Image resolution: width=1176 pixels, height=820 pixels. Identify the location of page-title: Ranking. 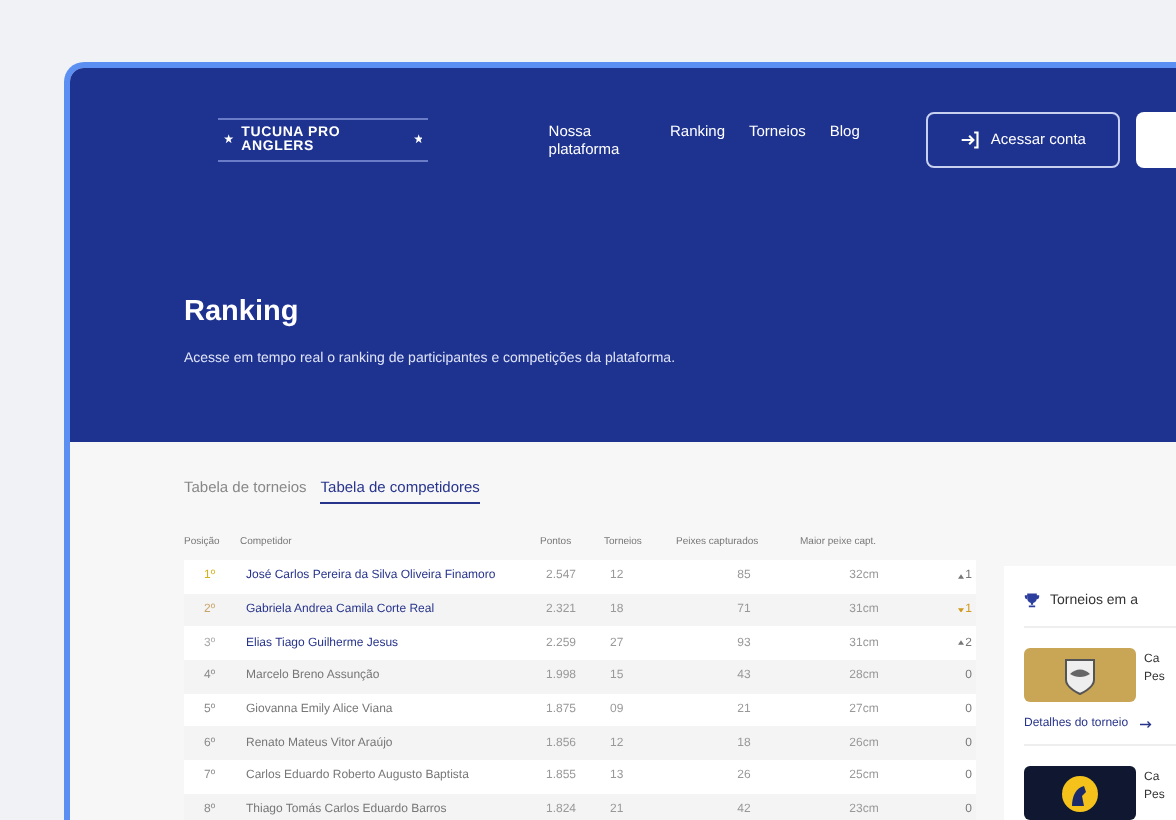
(242, 312).